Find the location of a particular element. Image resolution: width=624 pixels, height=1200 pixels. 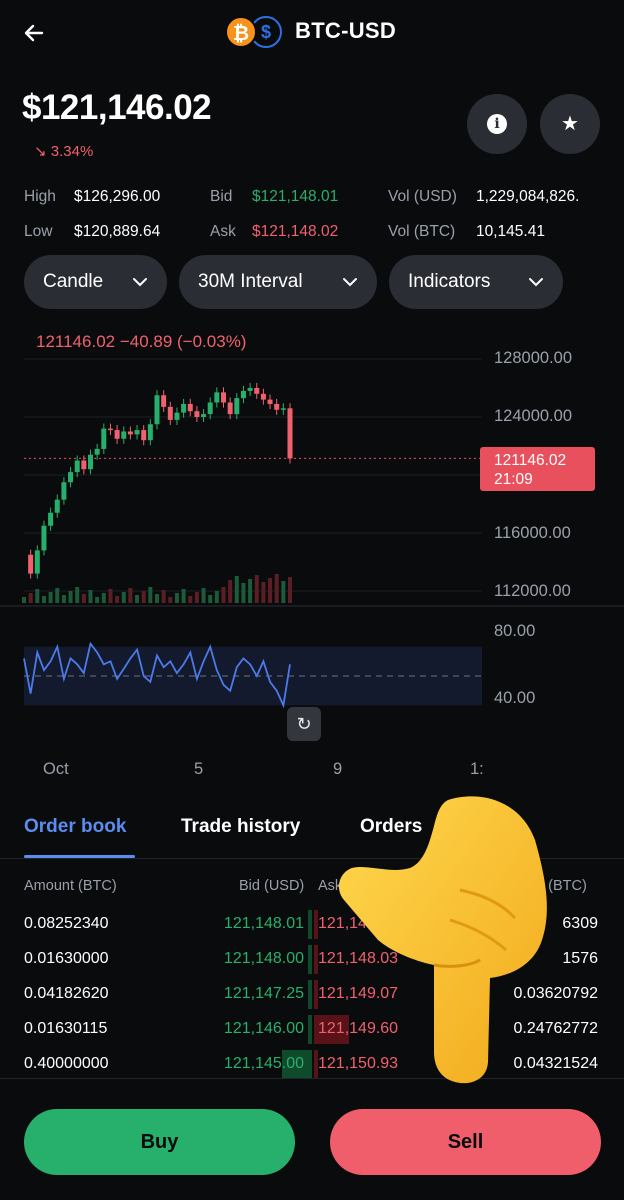

vol-btc-label: Vol (BTC) is located at coordinates (422, 231).